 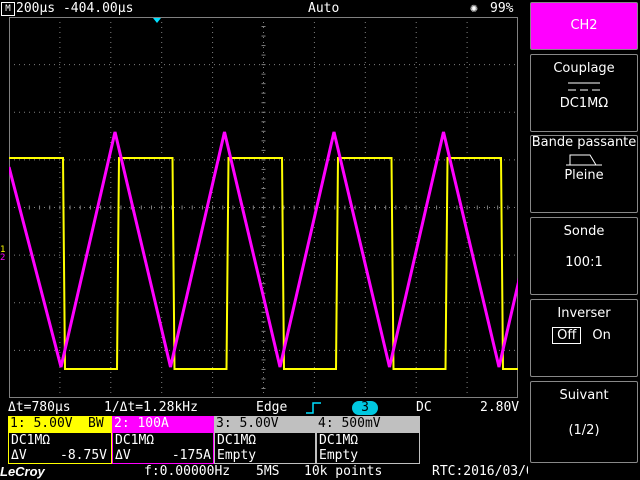 What do you see at coordinates (584, 256) in the screenshot?
I see `sonde-button: Sonde 100:1` at bounding box center [584, 256].